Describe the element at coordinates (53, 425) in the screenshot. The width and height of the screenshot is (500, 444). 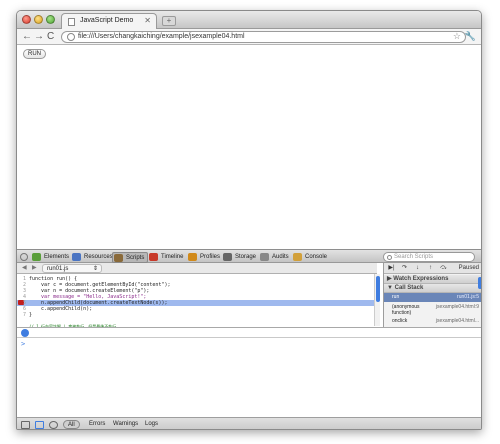
I see `clear-console-icon` at that location.